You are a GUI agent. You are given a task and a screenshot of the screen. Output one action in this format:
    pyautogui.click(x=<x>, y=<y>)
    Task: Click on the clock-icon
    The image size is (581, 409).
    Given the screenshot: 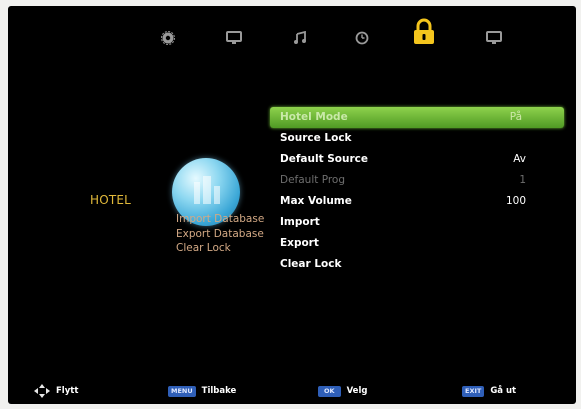 What is the action you would take?
    pyautogui.click(x=362, y=38)
    